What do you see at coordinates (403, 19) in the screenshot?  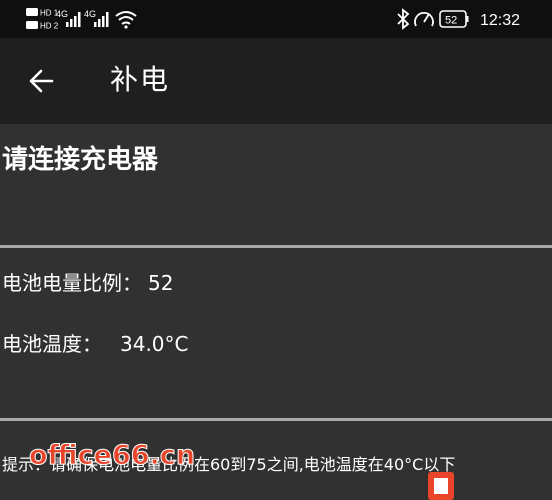 I see `bluetooth-icon` at bounding box center [403, 19].